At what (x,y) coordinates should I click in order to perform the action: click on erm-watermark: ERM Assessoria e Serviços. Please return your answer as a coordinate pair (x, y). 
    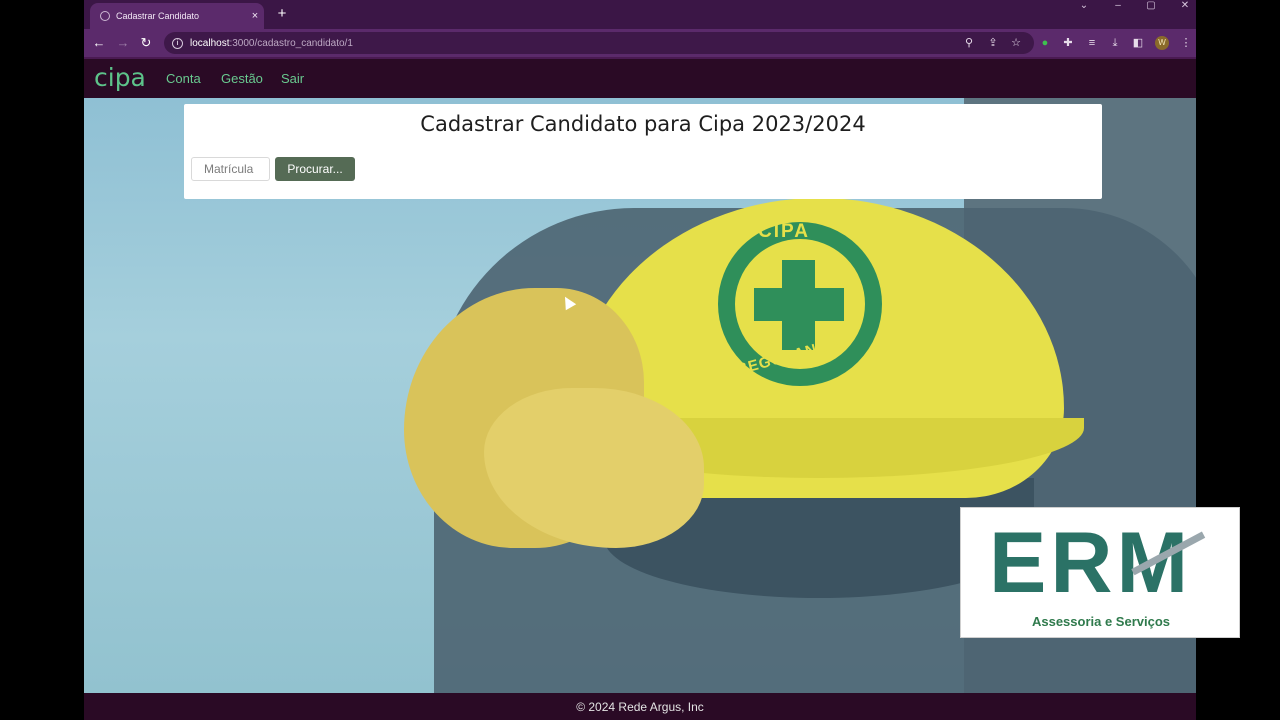
    Looking at the image, I should click on (1100, 572).